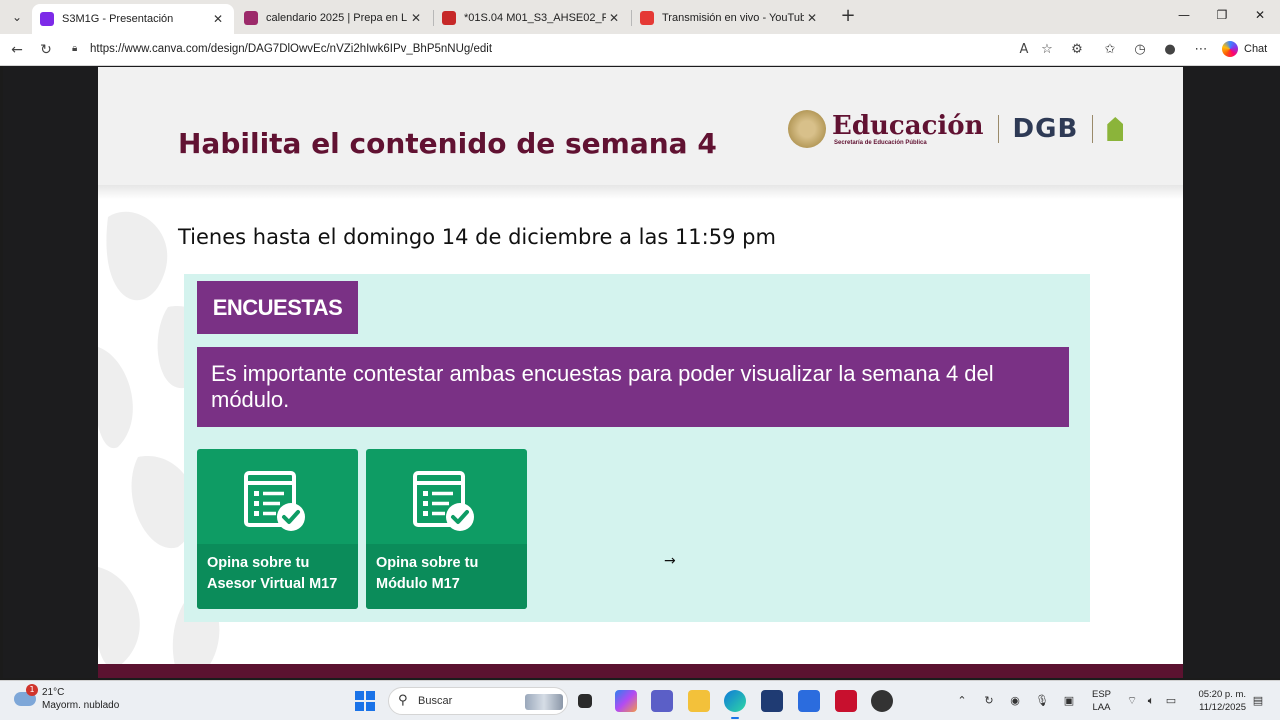 The height and width of the screenshot is (720, 1280). Describe the element at coordinates (962, 701) in the screenshot. I see `show-hidden-icons-chevron-icon: ⌃` at that location.